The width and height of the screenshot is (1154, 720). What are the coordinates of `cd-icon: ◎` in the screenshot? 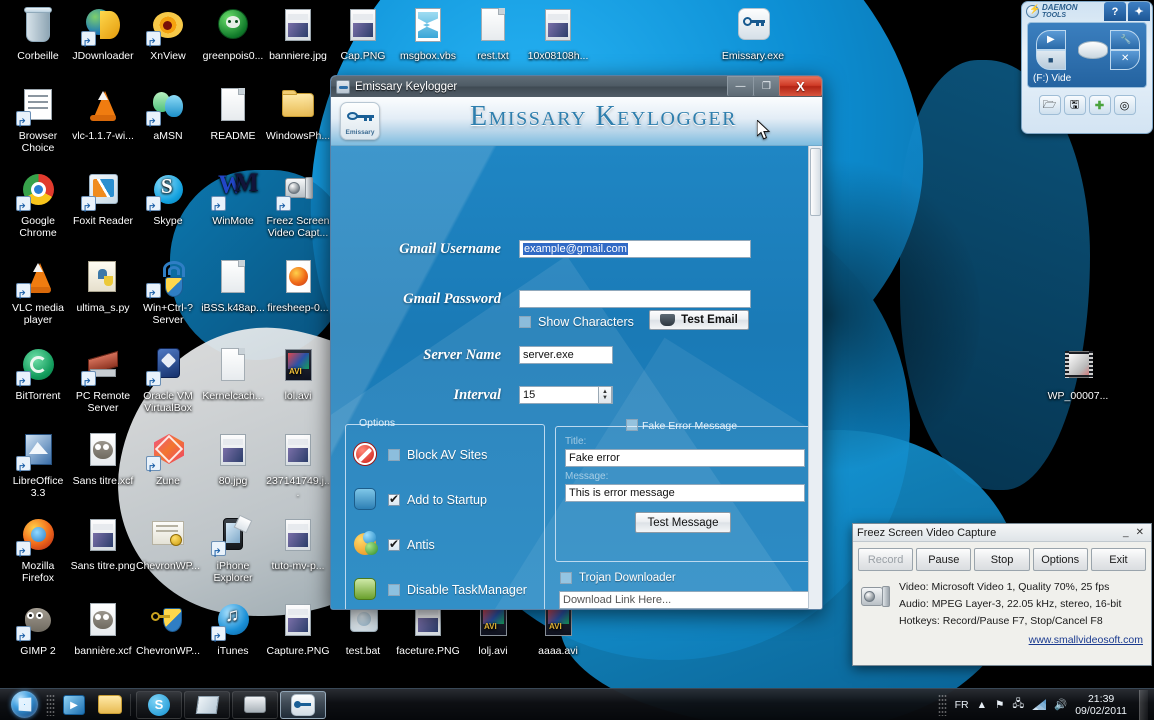 It's located at (1124, 105).